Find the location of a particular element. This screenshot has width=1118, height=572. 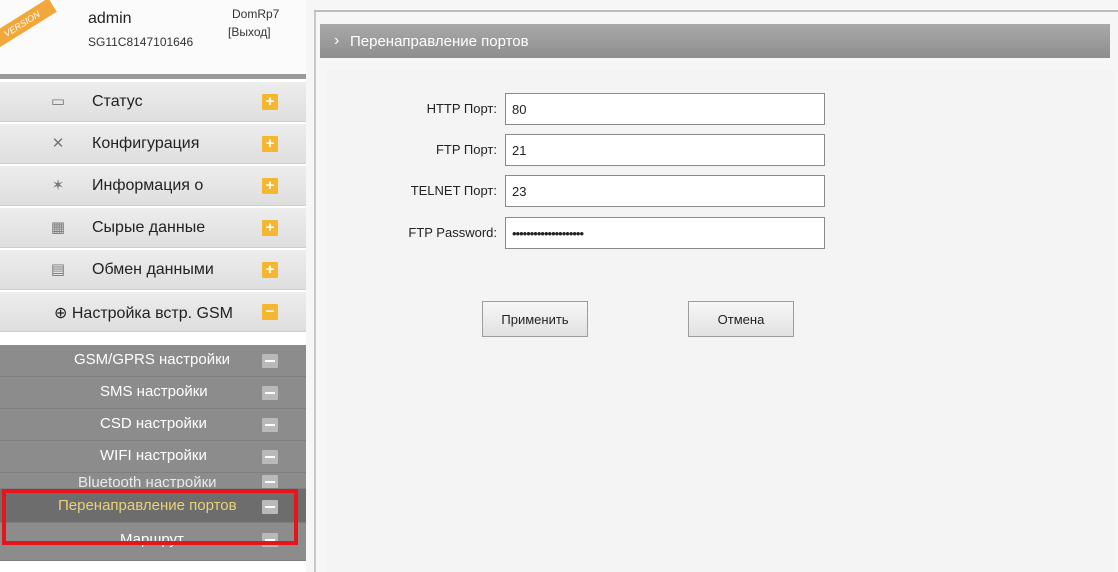

menu-item-data-exchange: ▤ Обмен данными + is located at coordinates (153, 270).